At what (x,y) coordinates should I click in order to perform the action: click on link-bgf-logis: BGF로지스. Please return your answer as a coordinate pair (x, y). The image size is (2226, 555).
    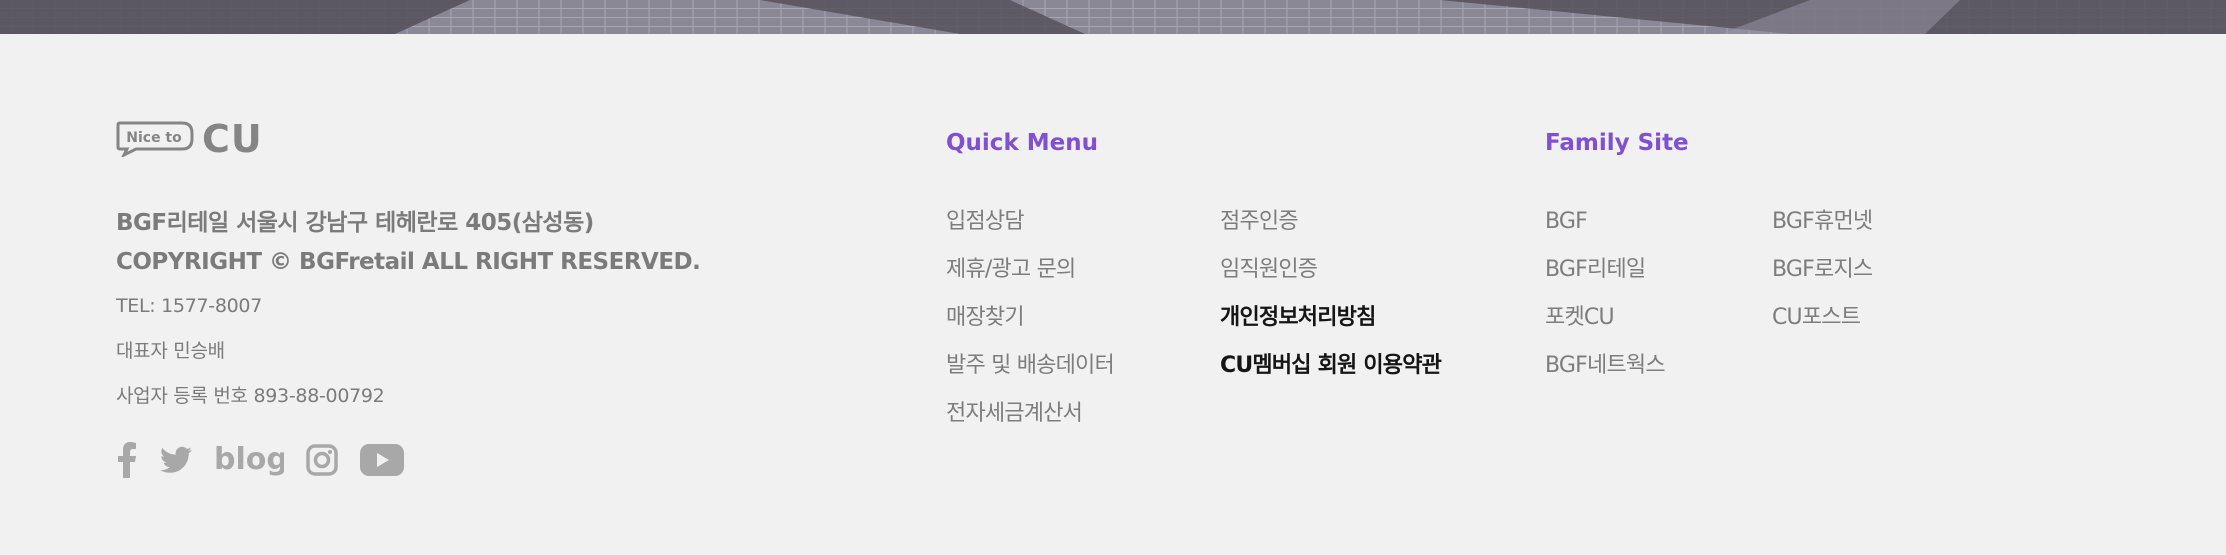
    Looking at the image, I should click on (1822, 274).